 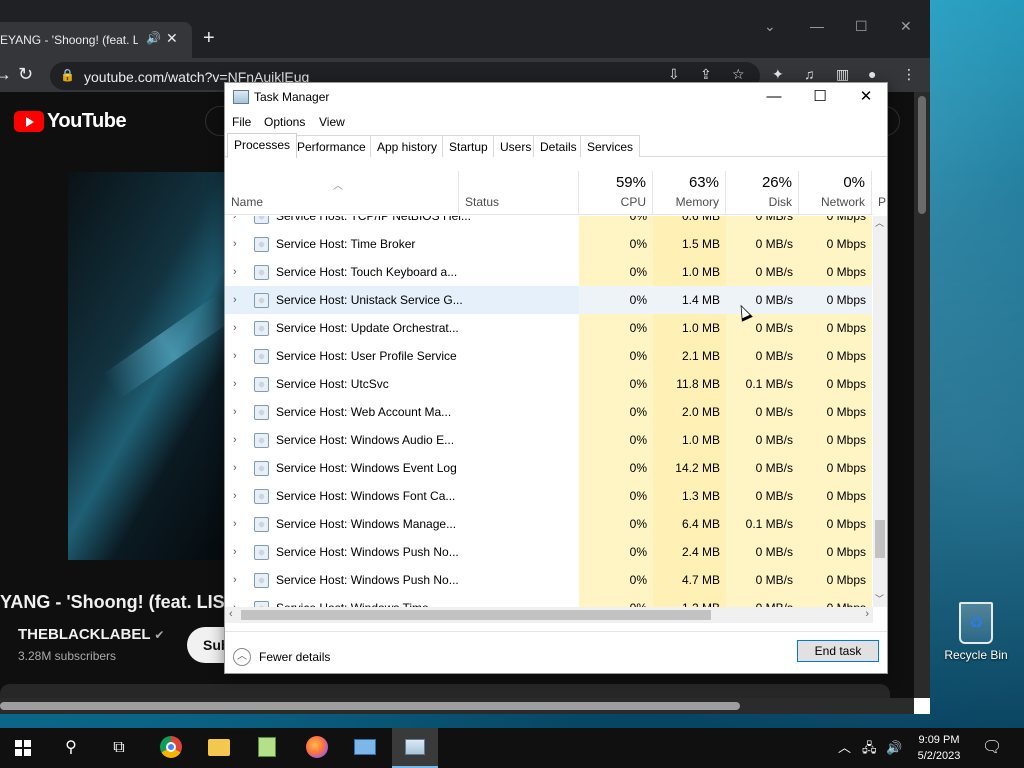 What do you see at coordinates (241, 122) in the screenshot?
I see `menu-file: File` at bounding box center [241, 122].